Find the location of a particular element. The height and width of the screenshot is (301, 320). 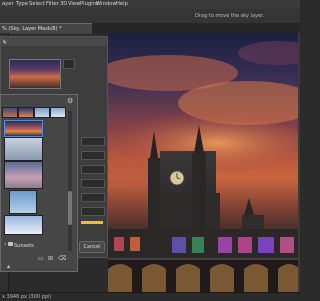

menu-view: View is located at coordinates (74, 4).